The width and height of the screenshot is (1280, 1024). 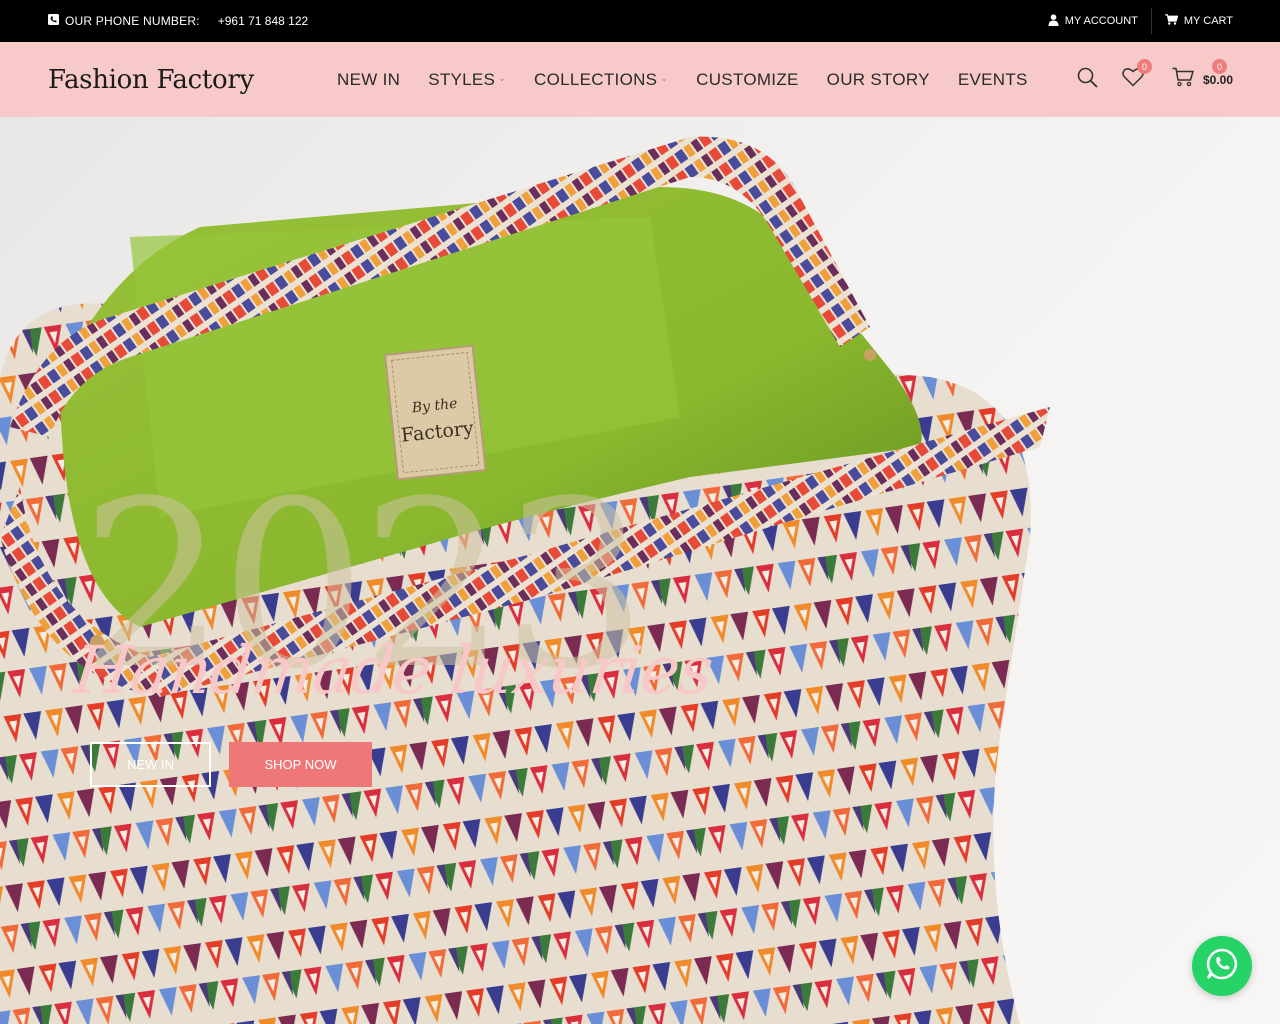 I want to click on whatsapp-chat-button, so click(x=1222, y=966).